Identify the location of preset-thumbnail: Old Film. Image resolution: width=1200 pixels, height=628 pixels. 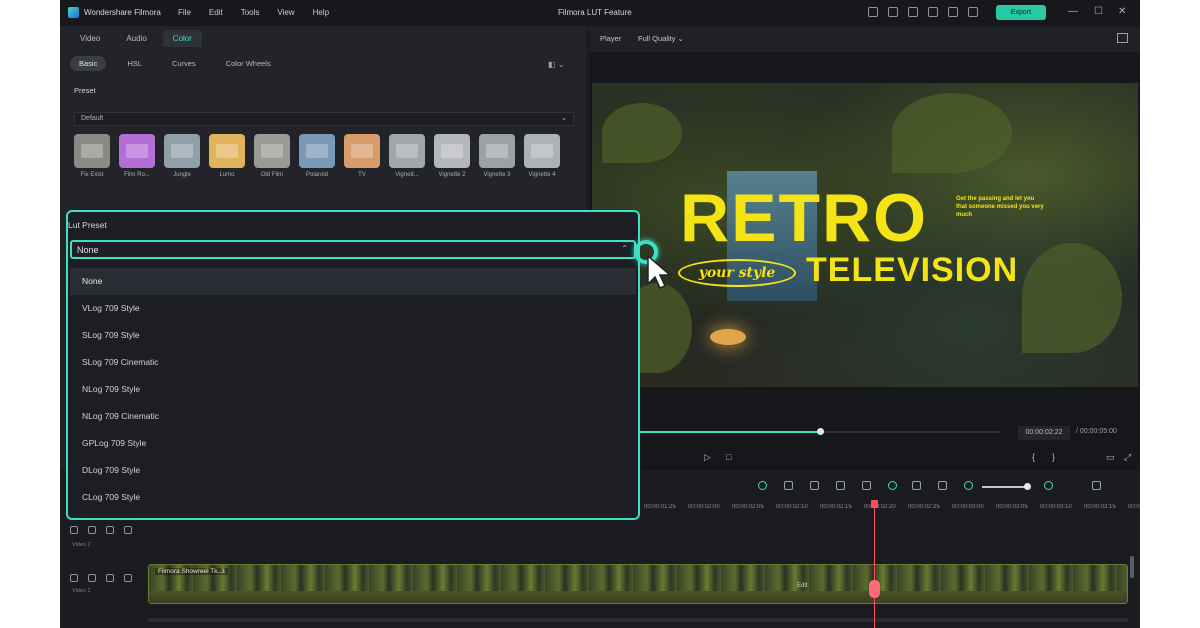
(272, 156).